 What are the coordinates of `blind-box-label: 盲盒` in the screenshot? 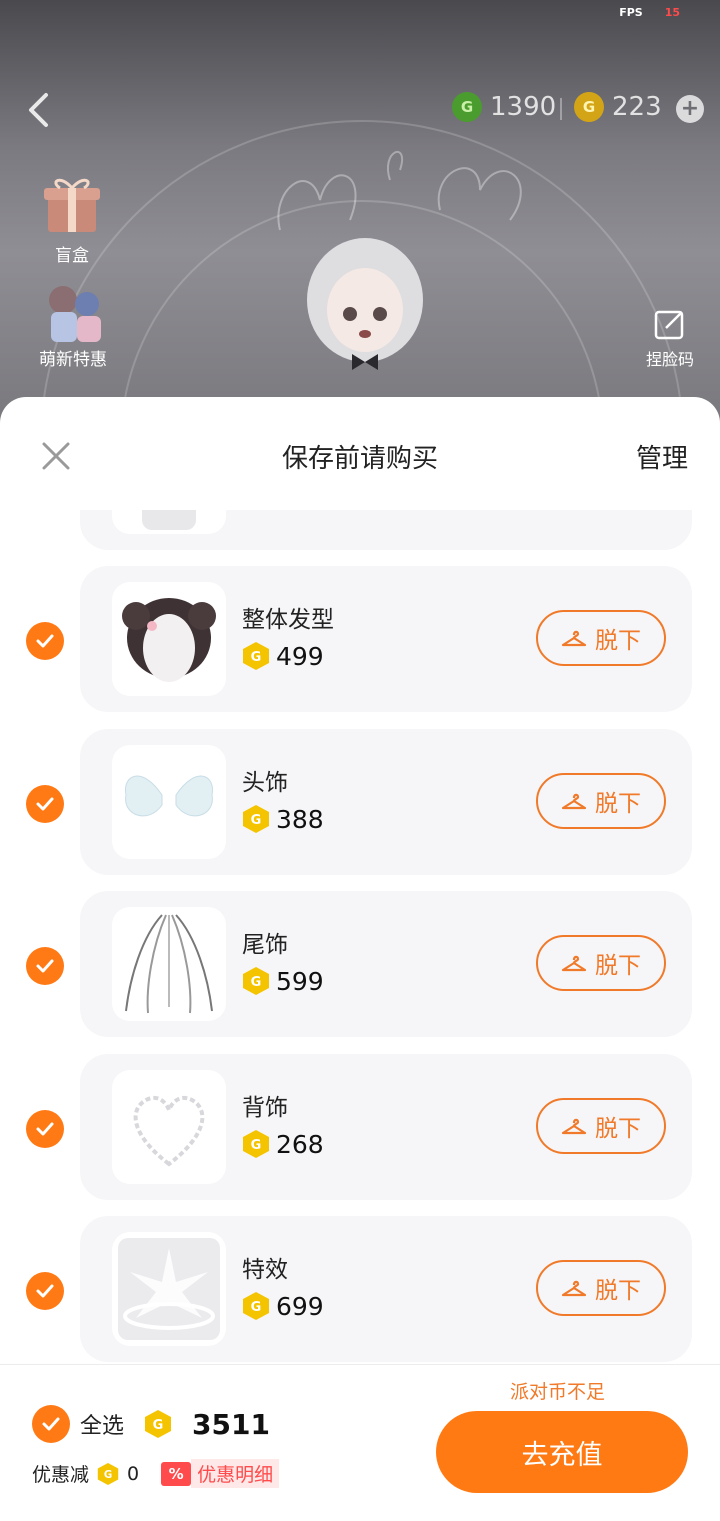 It's located at (72, 256).